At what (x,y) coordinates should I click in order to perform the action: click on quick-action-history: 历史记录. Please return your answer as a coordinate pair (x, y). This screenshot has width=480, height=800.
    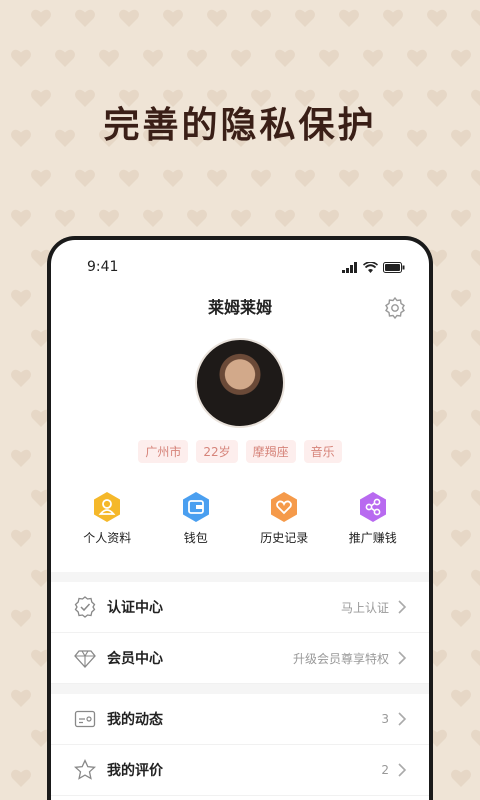
    Looking at the image, I should click on (284, 518).